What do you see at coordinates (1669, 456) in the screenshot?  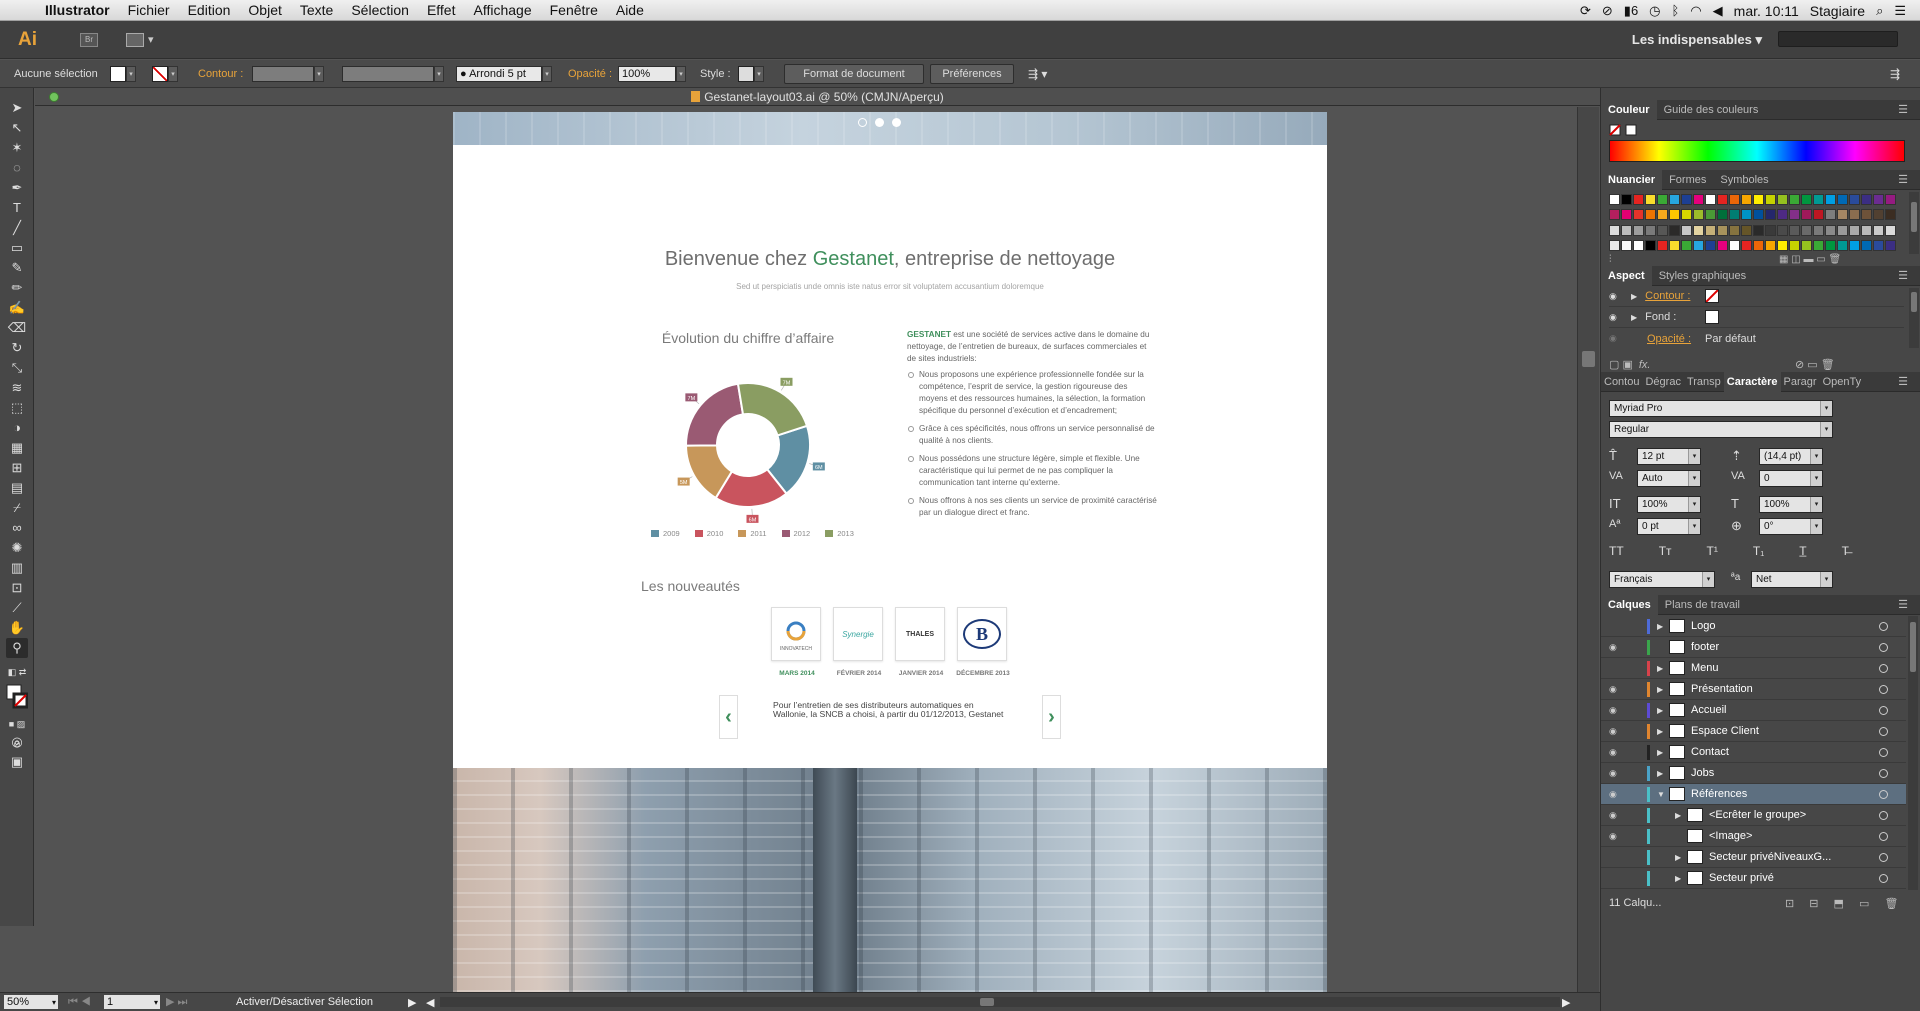 I see `font-size-select: 12 pt ▾` at bounding box center [1669, 456].